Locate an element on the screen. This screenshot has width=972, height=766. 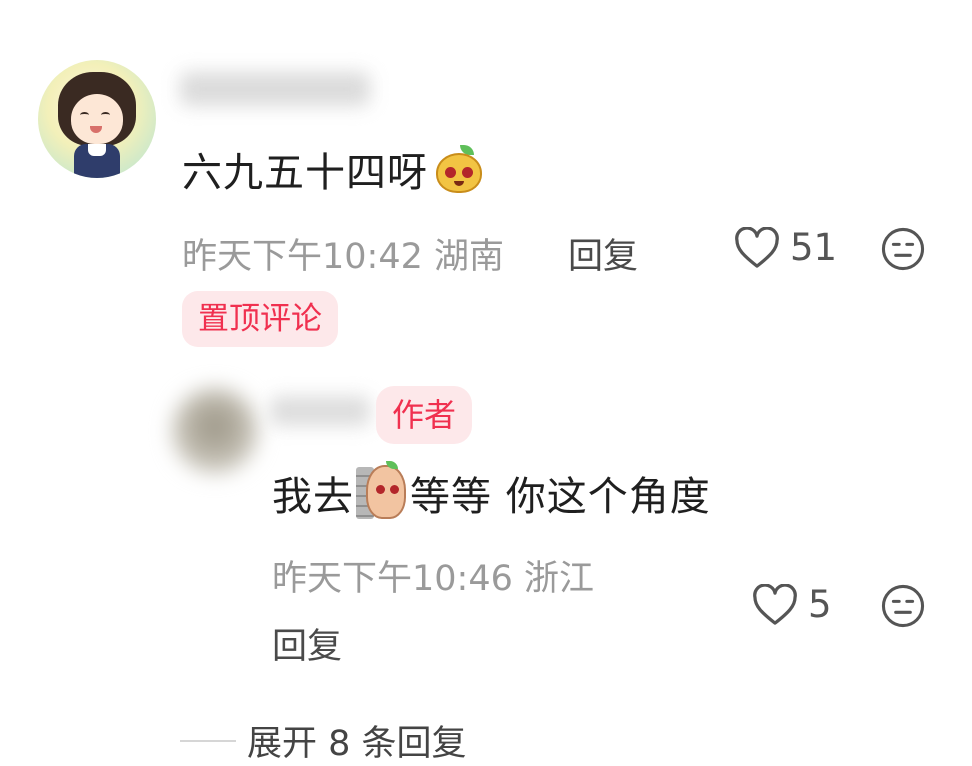
reply-reply-button: 回复 is located at coordinates (307, 643).